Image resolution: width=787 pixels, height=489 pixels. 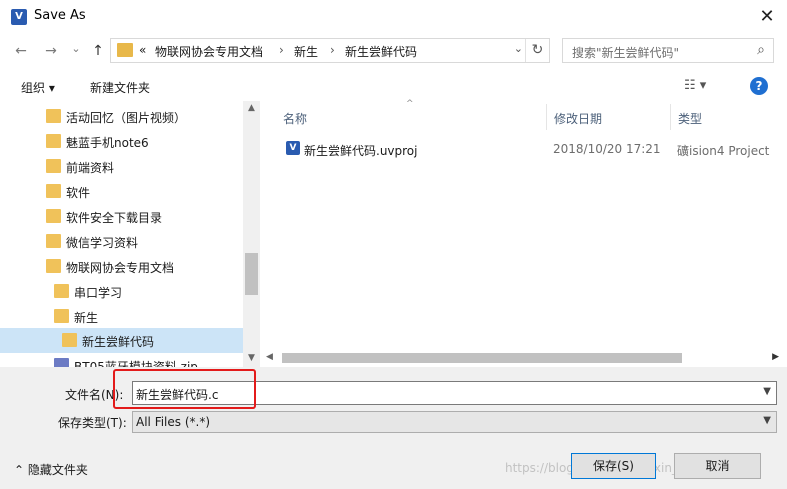 What do you see at coordinates (761, 50) in the screenshot?
I see `search-icon: ⌕` at bounding box center [761, 50].